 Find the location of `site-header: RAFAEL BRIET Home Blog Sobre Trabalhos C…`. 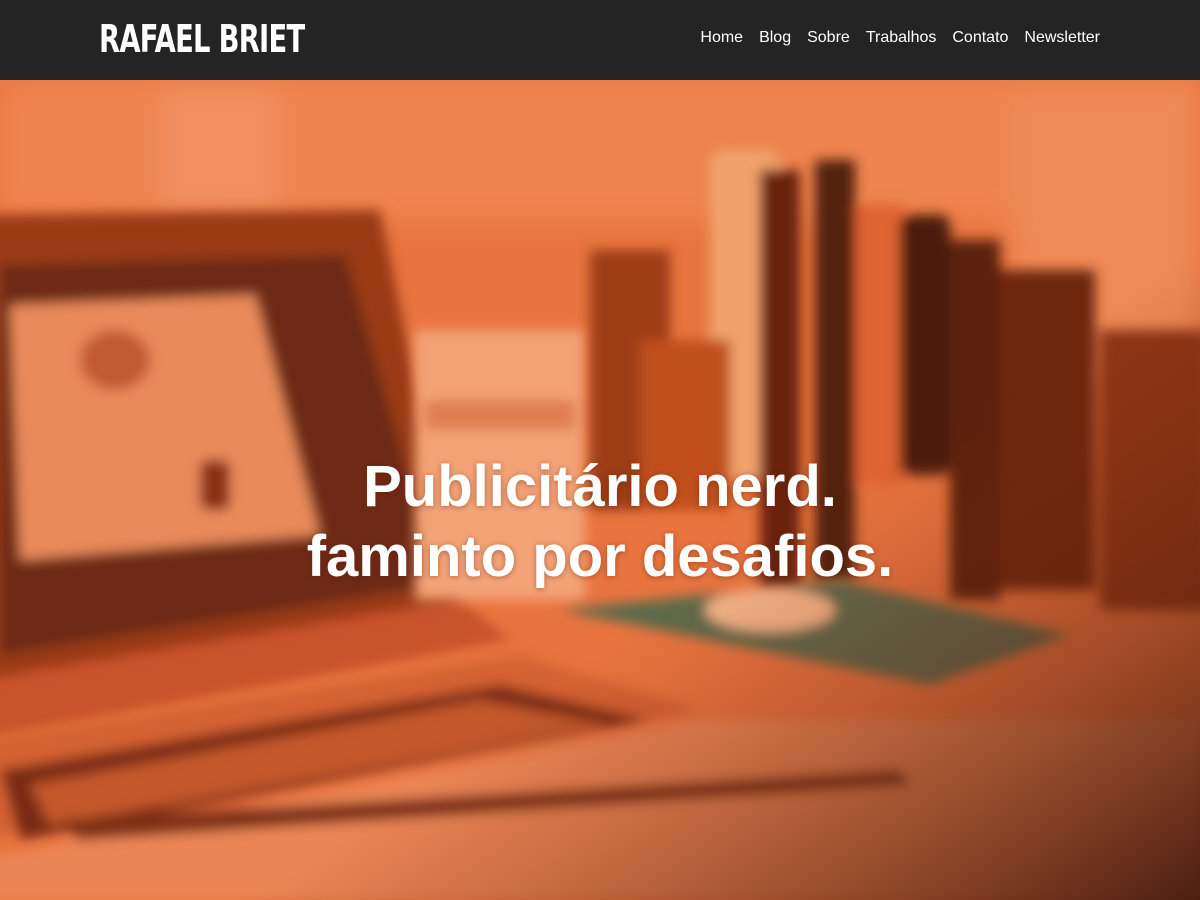

site-header: RAFAEL BRIET Home Blog Sobre Trabalhos C… is located at coordinates (600, 40).